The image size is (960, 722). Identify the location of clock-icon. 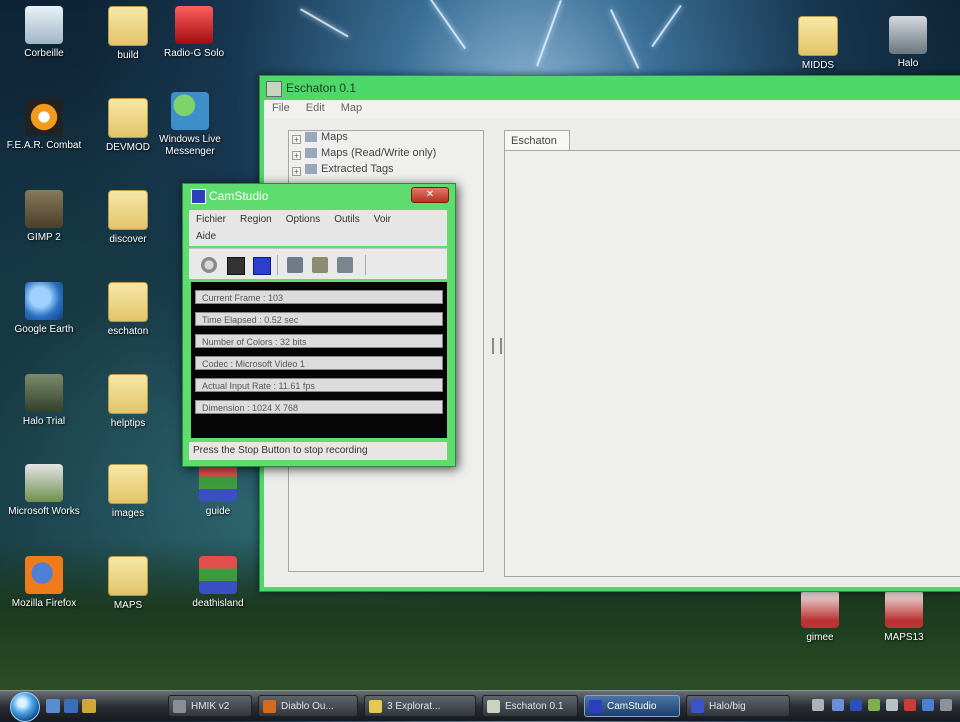
(946, 705).